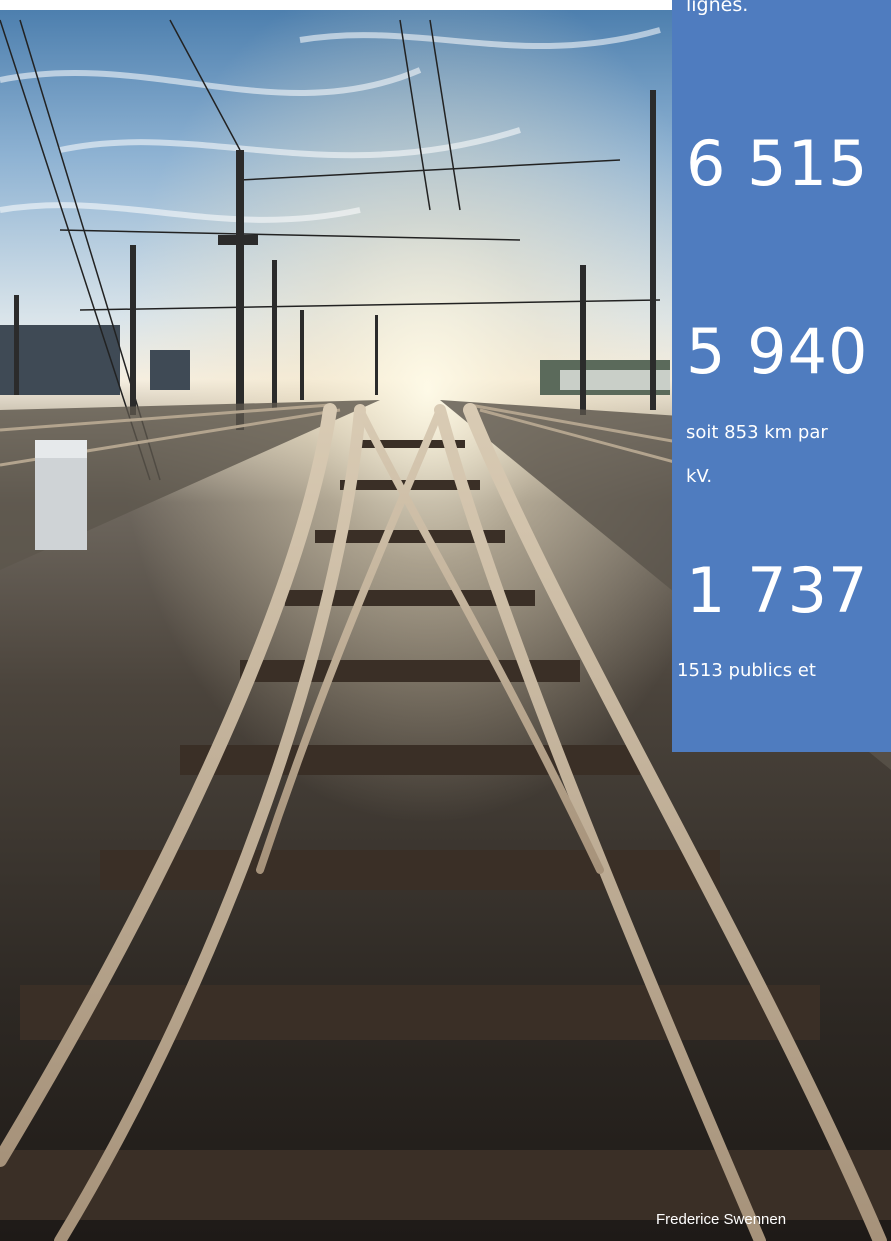  Describe the element at coordinates (757, 432) in the screenshot. I see `stat-caption-2a: soit 853 km par` at that location.